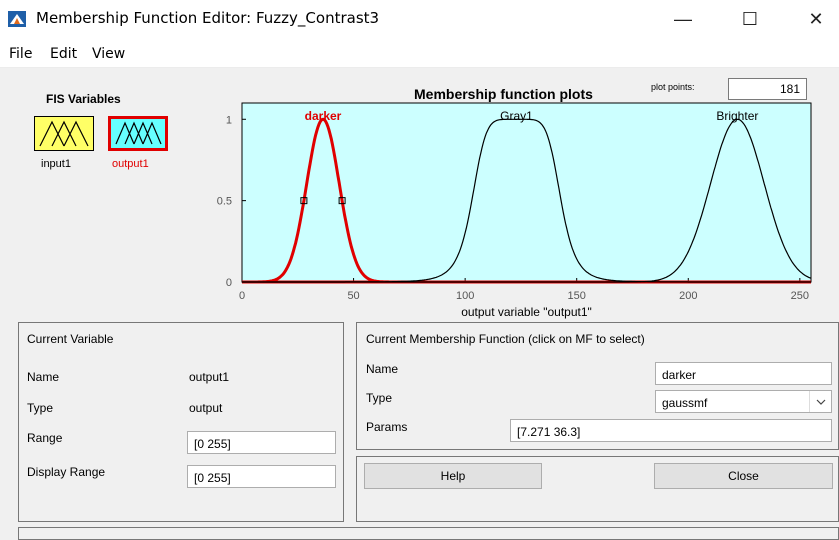 The height and width of the screenshot is (540, 839). Describe the element at coordinates (323, 116) in the screenshot. I see `mf-label-darker: darker` at that location.